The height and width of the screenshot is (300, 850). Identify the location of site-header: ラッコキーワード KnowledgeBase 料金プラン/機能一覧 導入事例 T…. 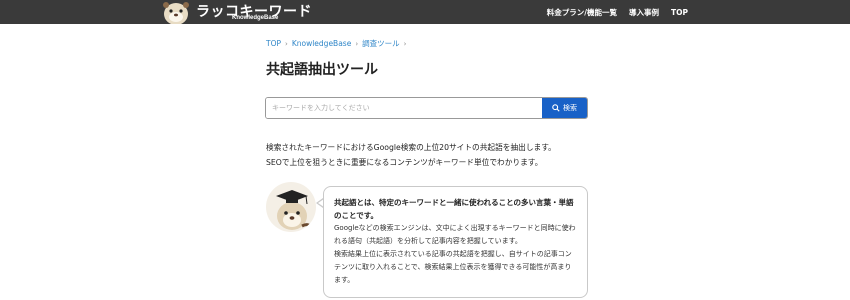
(425, 12).